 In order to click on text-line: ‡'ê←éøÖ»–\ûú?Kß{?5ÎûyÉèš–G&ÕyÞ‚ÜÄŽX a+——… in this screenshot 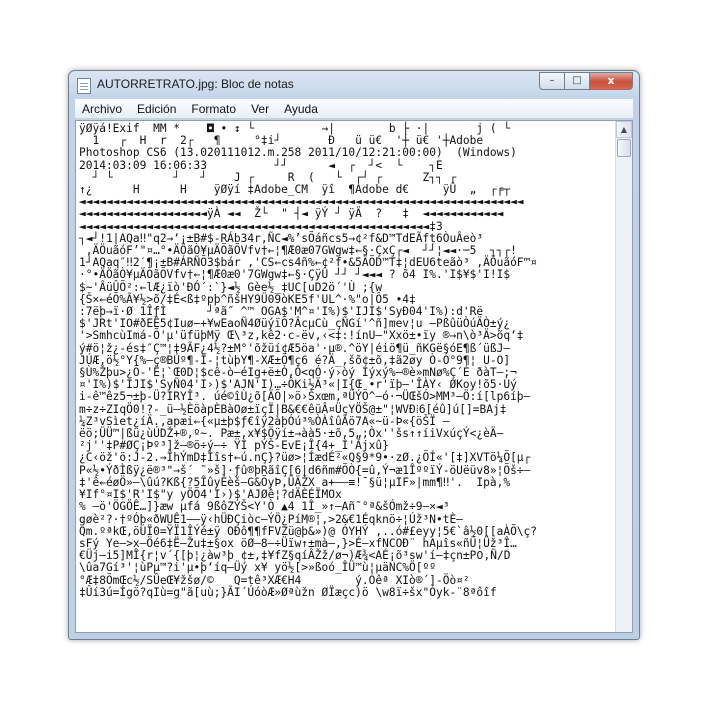, I will do `click(295, 482)`.